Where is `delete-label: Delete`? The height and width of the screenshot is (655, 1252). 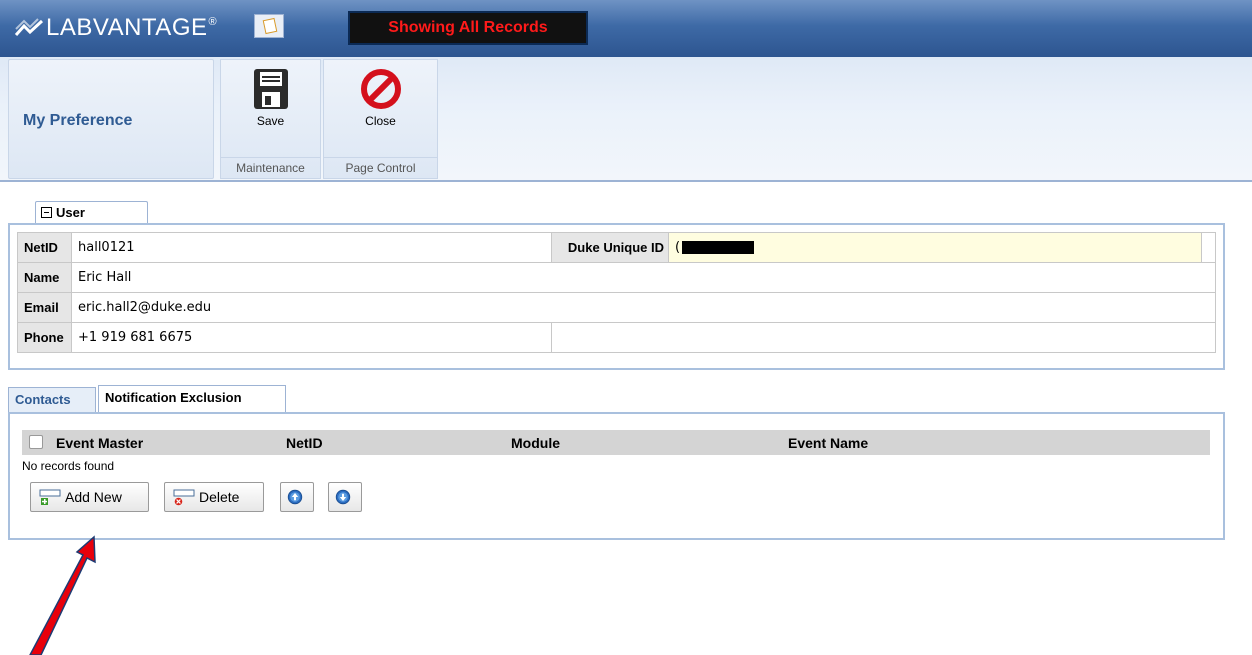 delete-label: Delete is located at coordinates (219, 497).